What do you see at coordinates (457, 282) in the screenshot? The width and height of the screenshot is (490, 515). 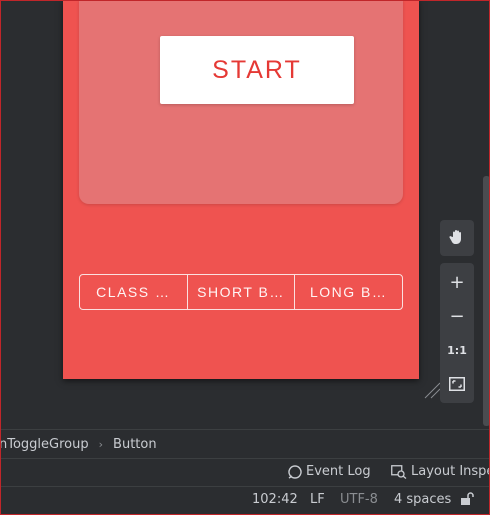 I see `zoom-in-button: +` at bounding box center [457, 282].